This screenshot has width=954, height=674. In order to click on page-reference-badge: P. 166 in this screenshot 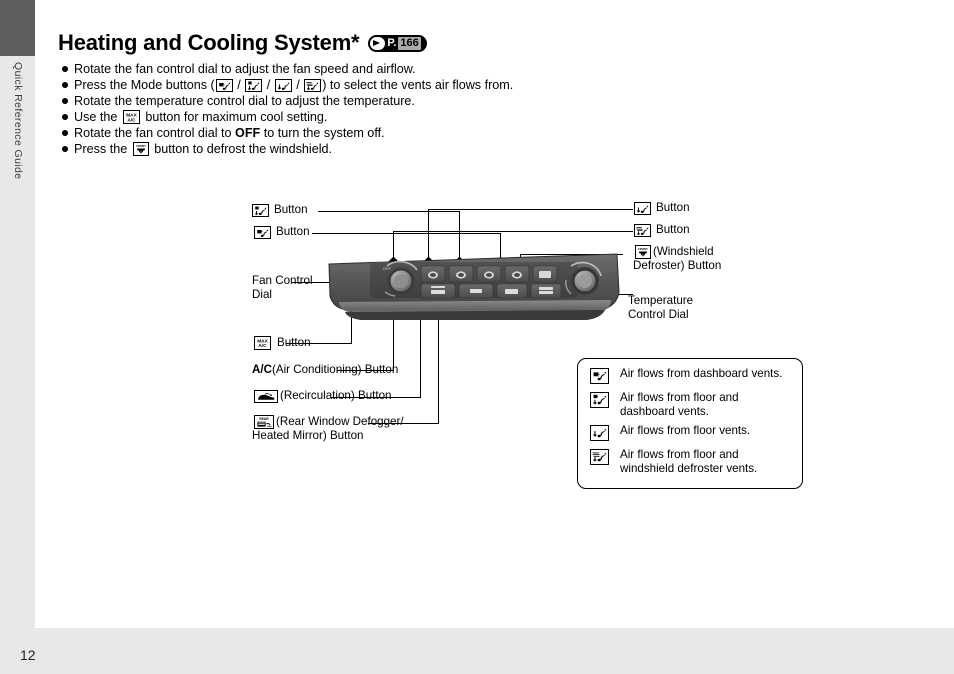, I will do `click(397, 43)`.